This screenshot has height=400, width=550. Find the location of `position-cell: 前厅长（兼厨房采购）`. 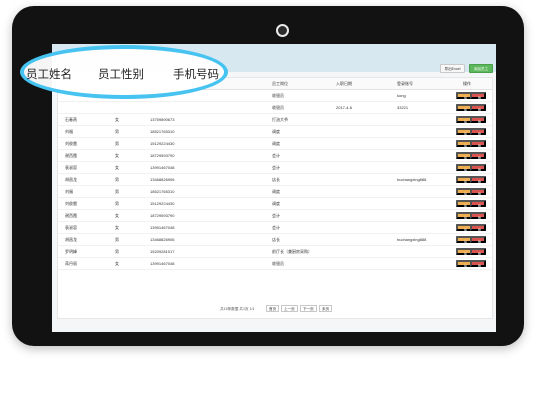

position-cell: 前厅长（兼厨房采购） is located at coordinates (292, 251).